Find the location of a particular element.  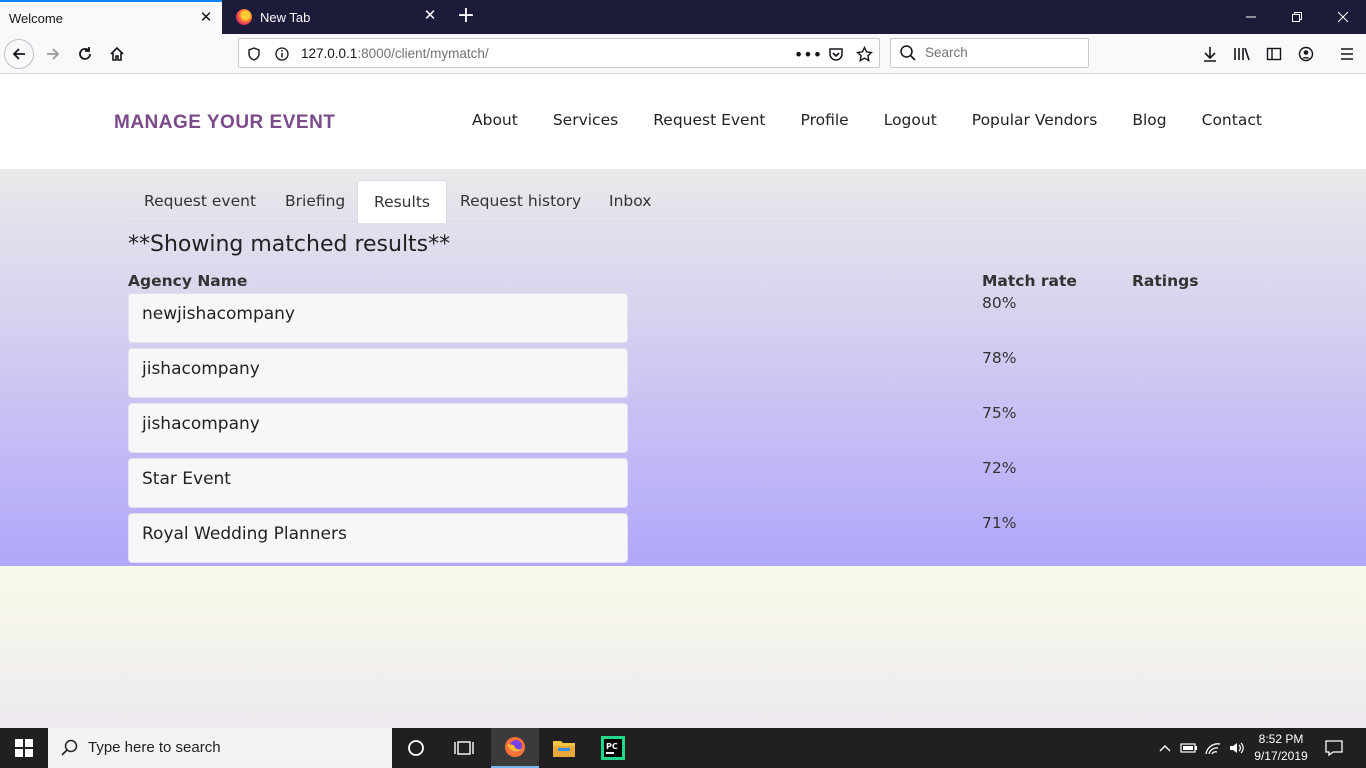

home-button is located at coordinates (117, 54).